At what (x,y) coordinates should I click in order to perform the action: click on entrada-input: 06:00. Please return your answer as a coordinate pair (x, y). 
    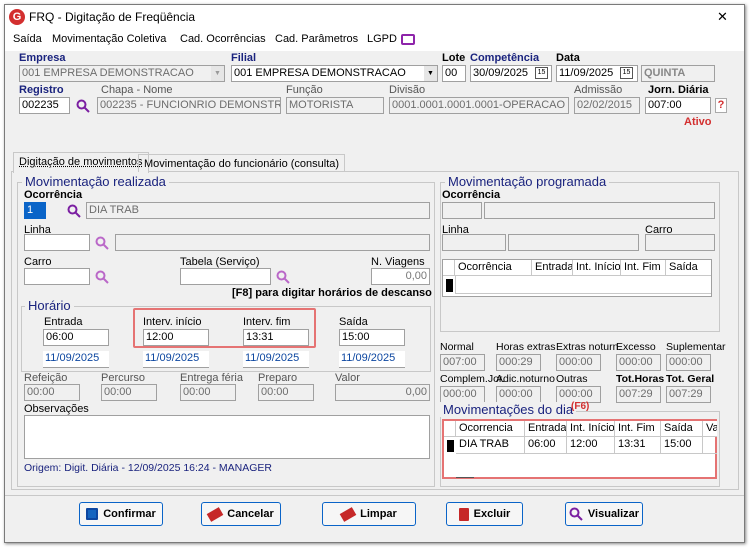
    Looking at the image, I should click on (76, 337).